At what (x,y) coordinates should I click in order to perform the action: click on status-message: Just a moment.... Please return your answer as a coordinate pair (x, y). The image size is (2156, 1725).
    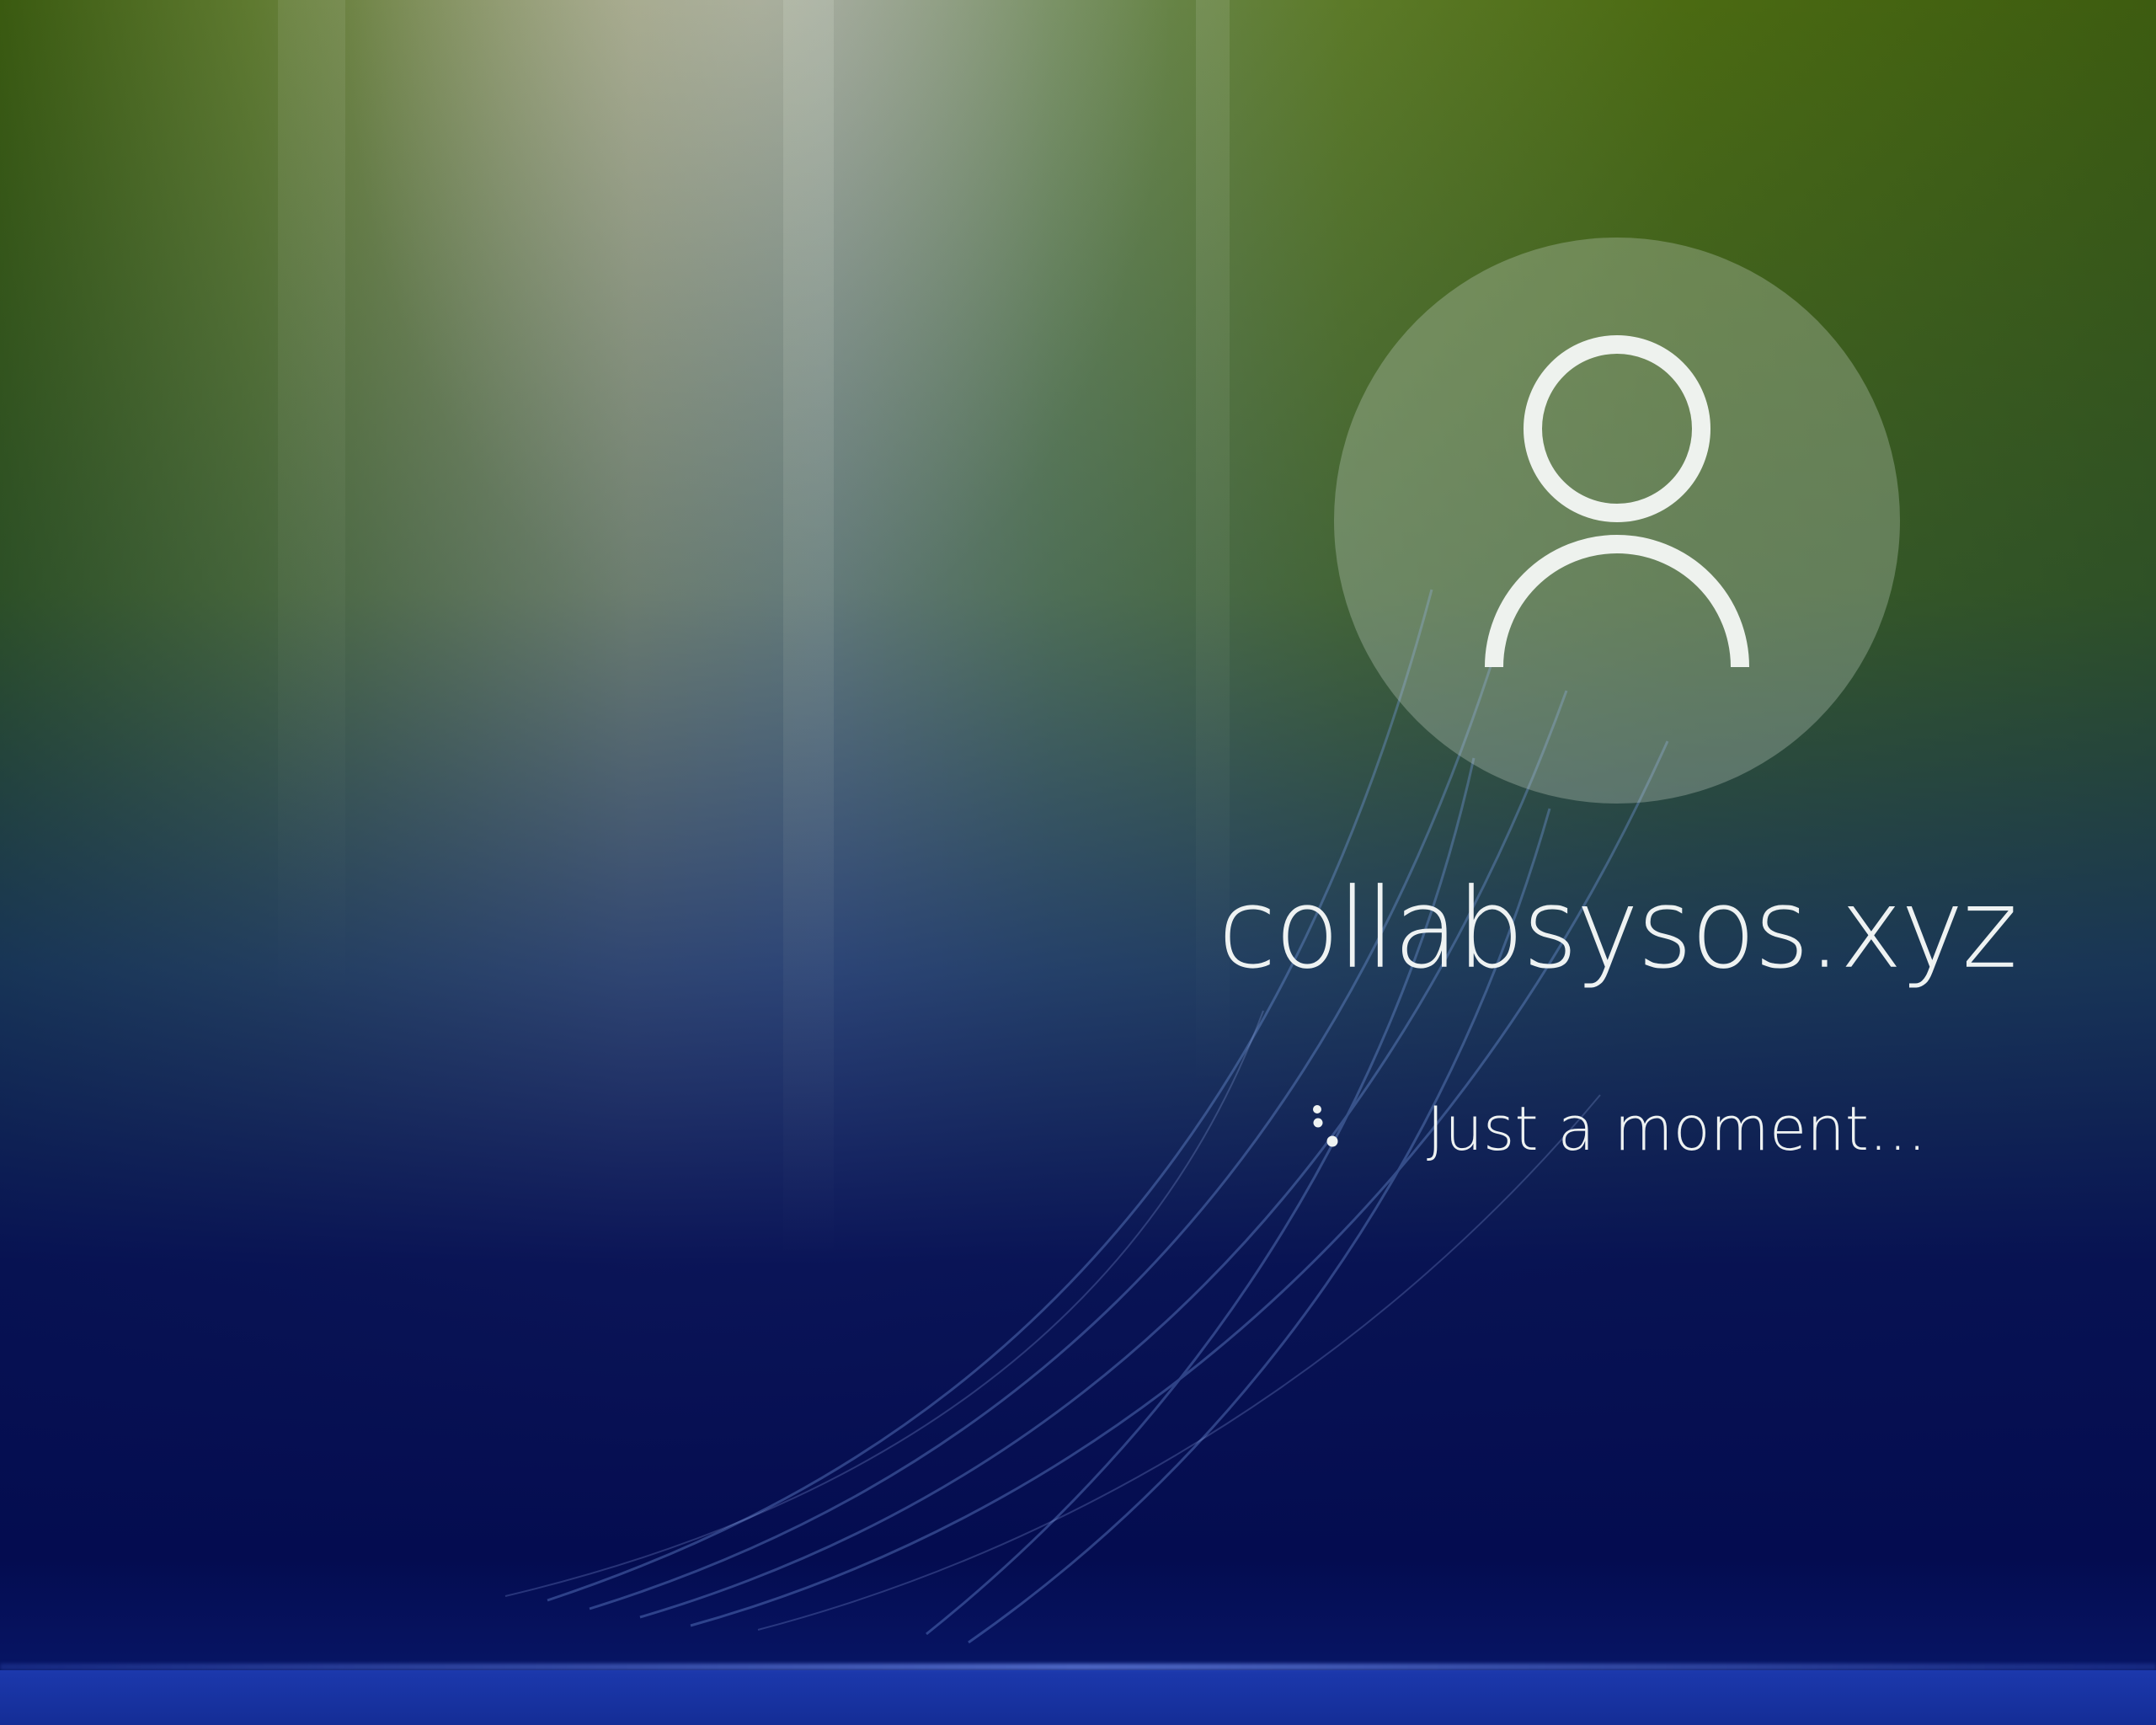
    Looking at the image, I should click on (1677, 1128).